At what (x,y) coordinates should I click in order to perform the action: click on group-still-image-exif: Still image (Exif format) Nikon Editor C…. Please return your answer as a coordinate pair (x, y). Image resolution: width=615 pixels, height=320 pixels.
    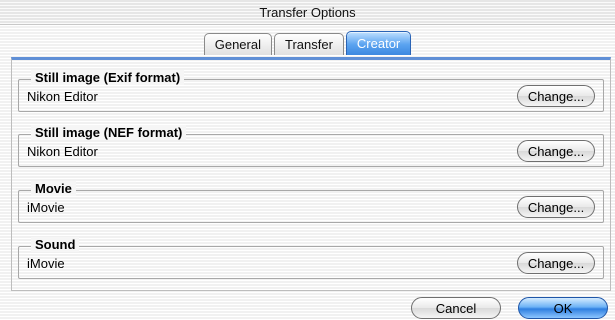
    Looking at the image, I should click on (311, 91).